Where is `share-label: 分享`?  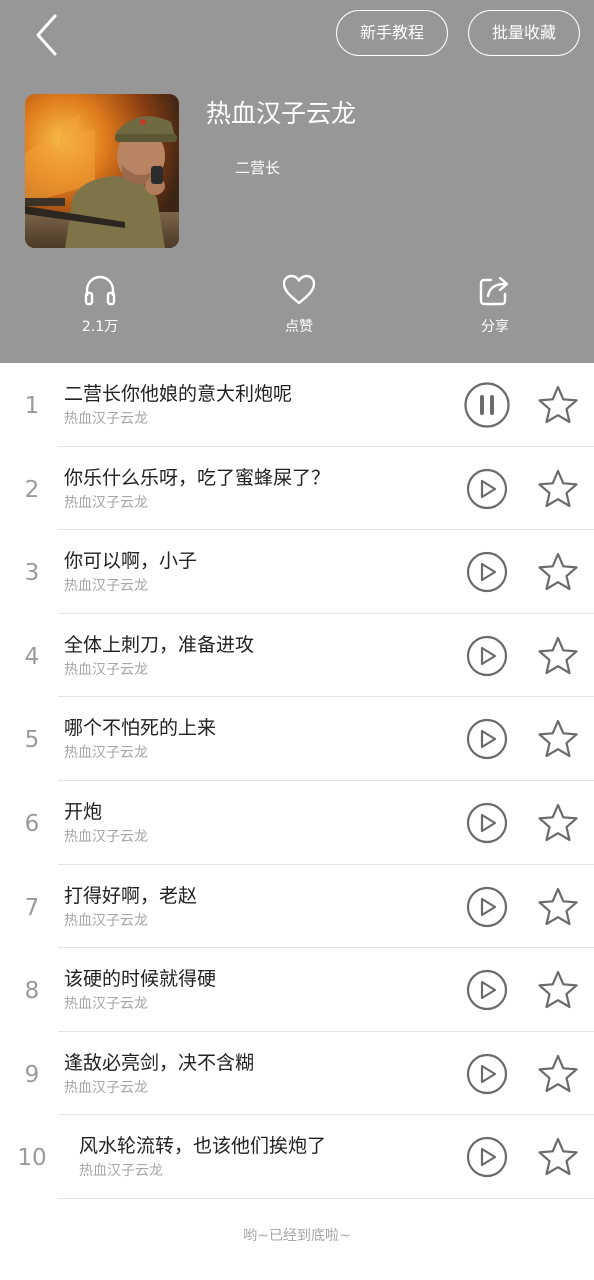 share-label: 分享 is located at coordinates (495, 327).